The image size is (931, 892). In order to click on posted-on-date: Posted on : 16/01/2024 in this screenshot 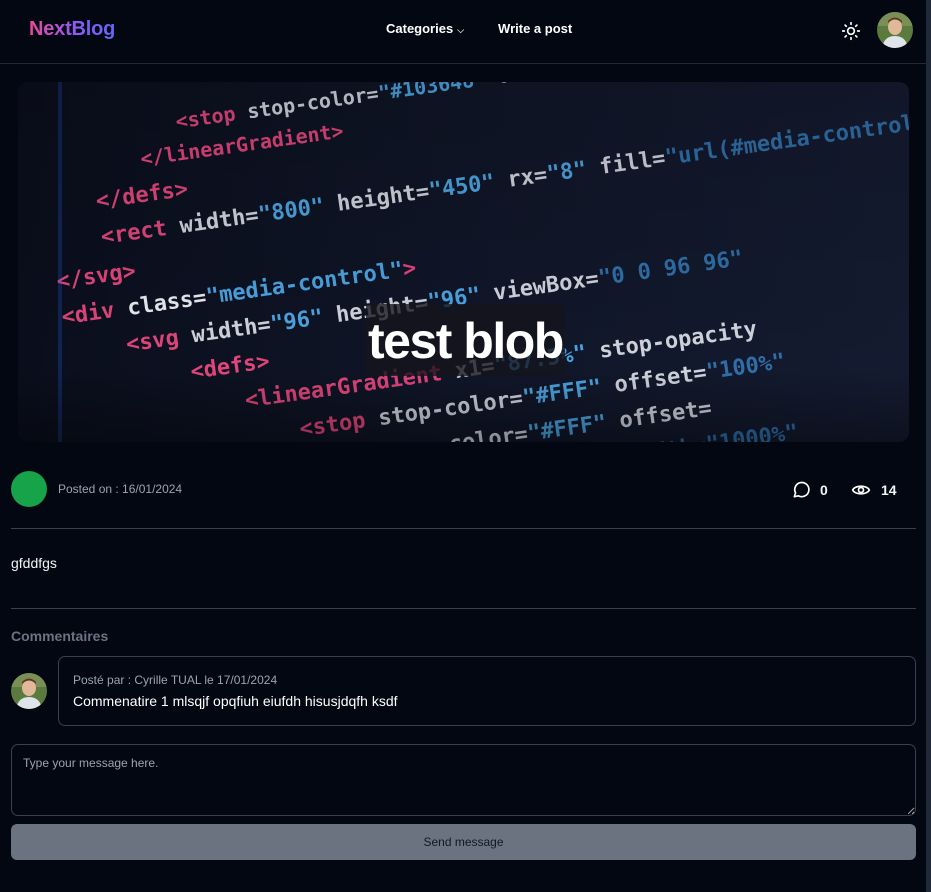, I will do `click(120, 489)`.